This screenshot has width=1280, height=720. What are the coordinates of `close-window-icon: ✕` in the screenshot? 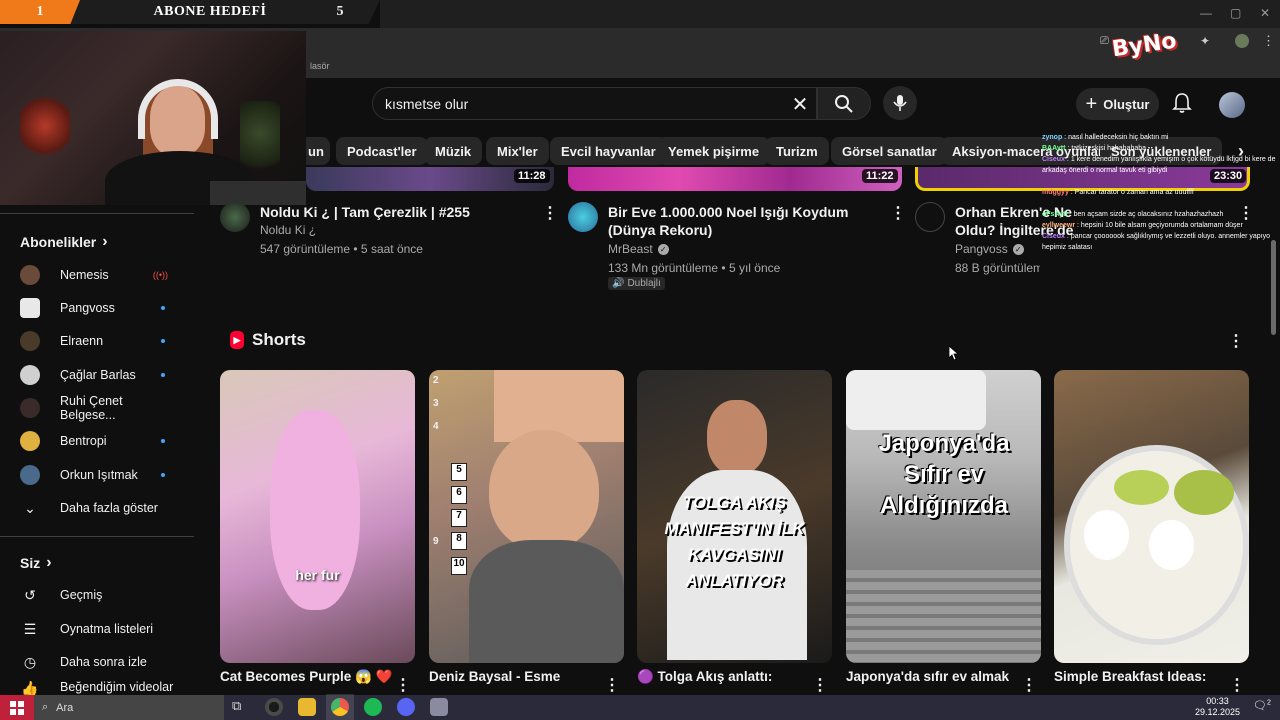 It's located at (1265, 13).